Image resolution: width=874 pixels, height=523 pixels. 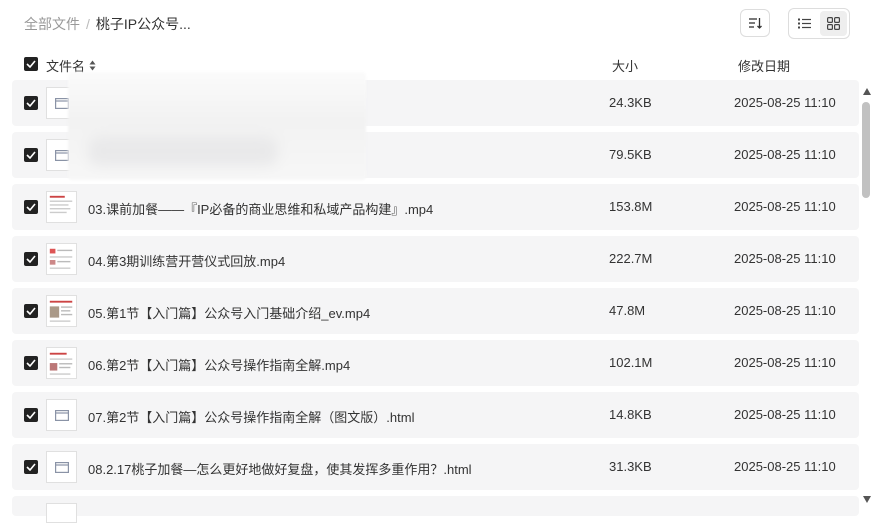 I want to click on file-name: 08.2.17桃子加餐—怎么更好地做好复盘，使其发挥多重作用？.html, so click(x=280, y=468).